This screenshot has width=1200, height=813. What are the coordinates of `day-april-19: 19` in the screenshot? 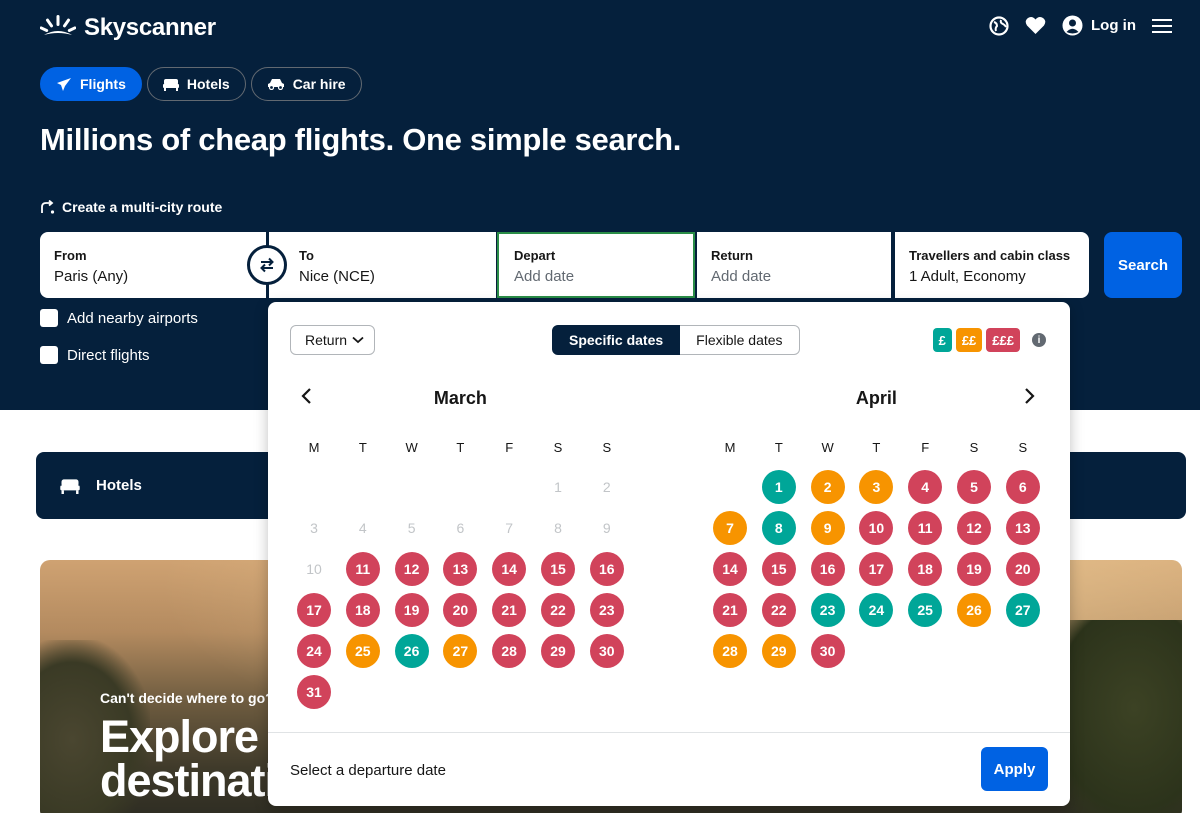 It's located at (974, 569).